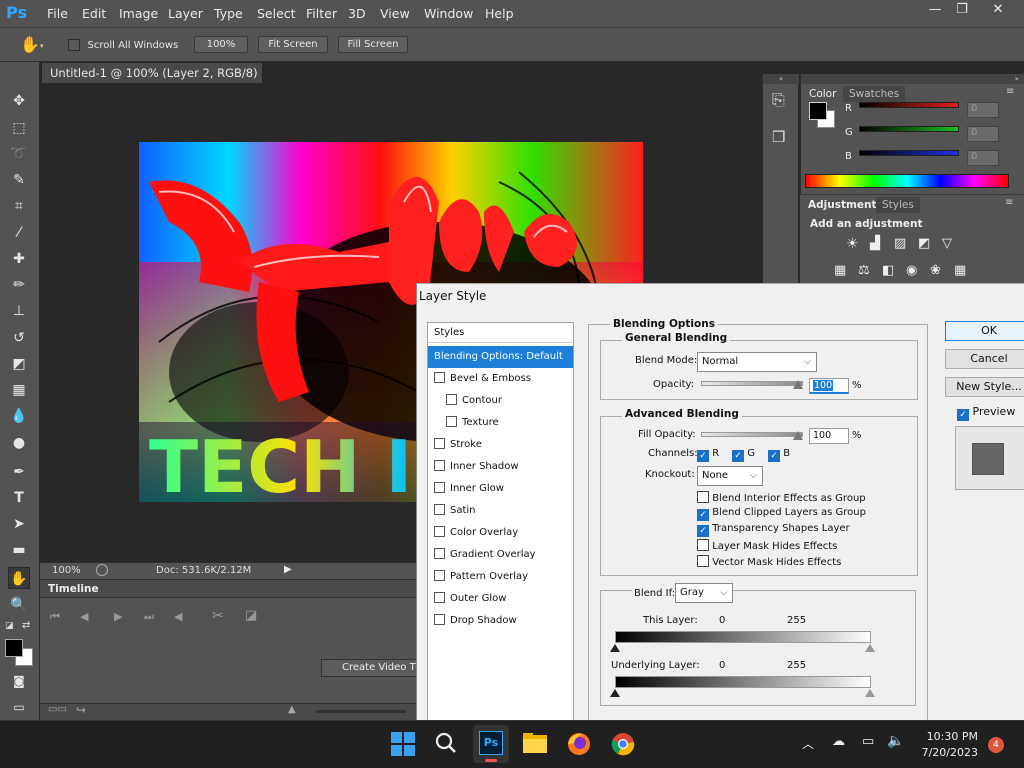  I want to click on zoom-tool-icon: 🔍, so click(19, 605).